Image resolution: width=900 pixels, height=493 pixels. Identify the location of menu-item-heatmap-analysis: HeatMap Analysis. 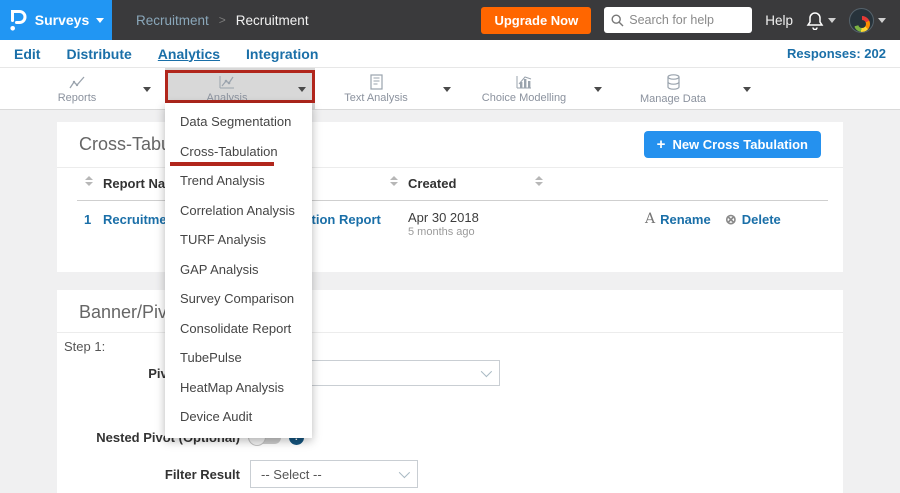
(238, 388).